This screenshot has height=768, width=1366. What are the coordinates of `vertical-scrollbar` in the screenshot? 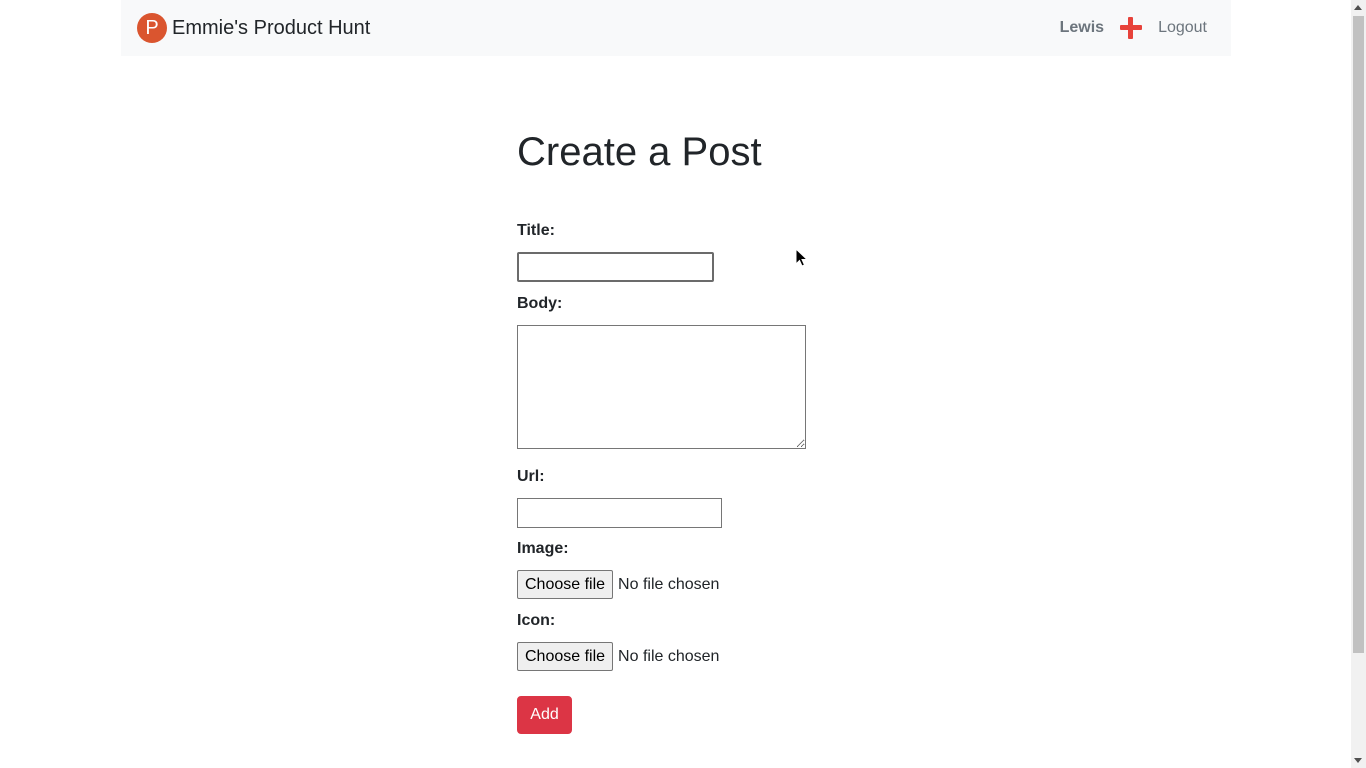 It's located at (1358, 384).